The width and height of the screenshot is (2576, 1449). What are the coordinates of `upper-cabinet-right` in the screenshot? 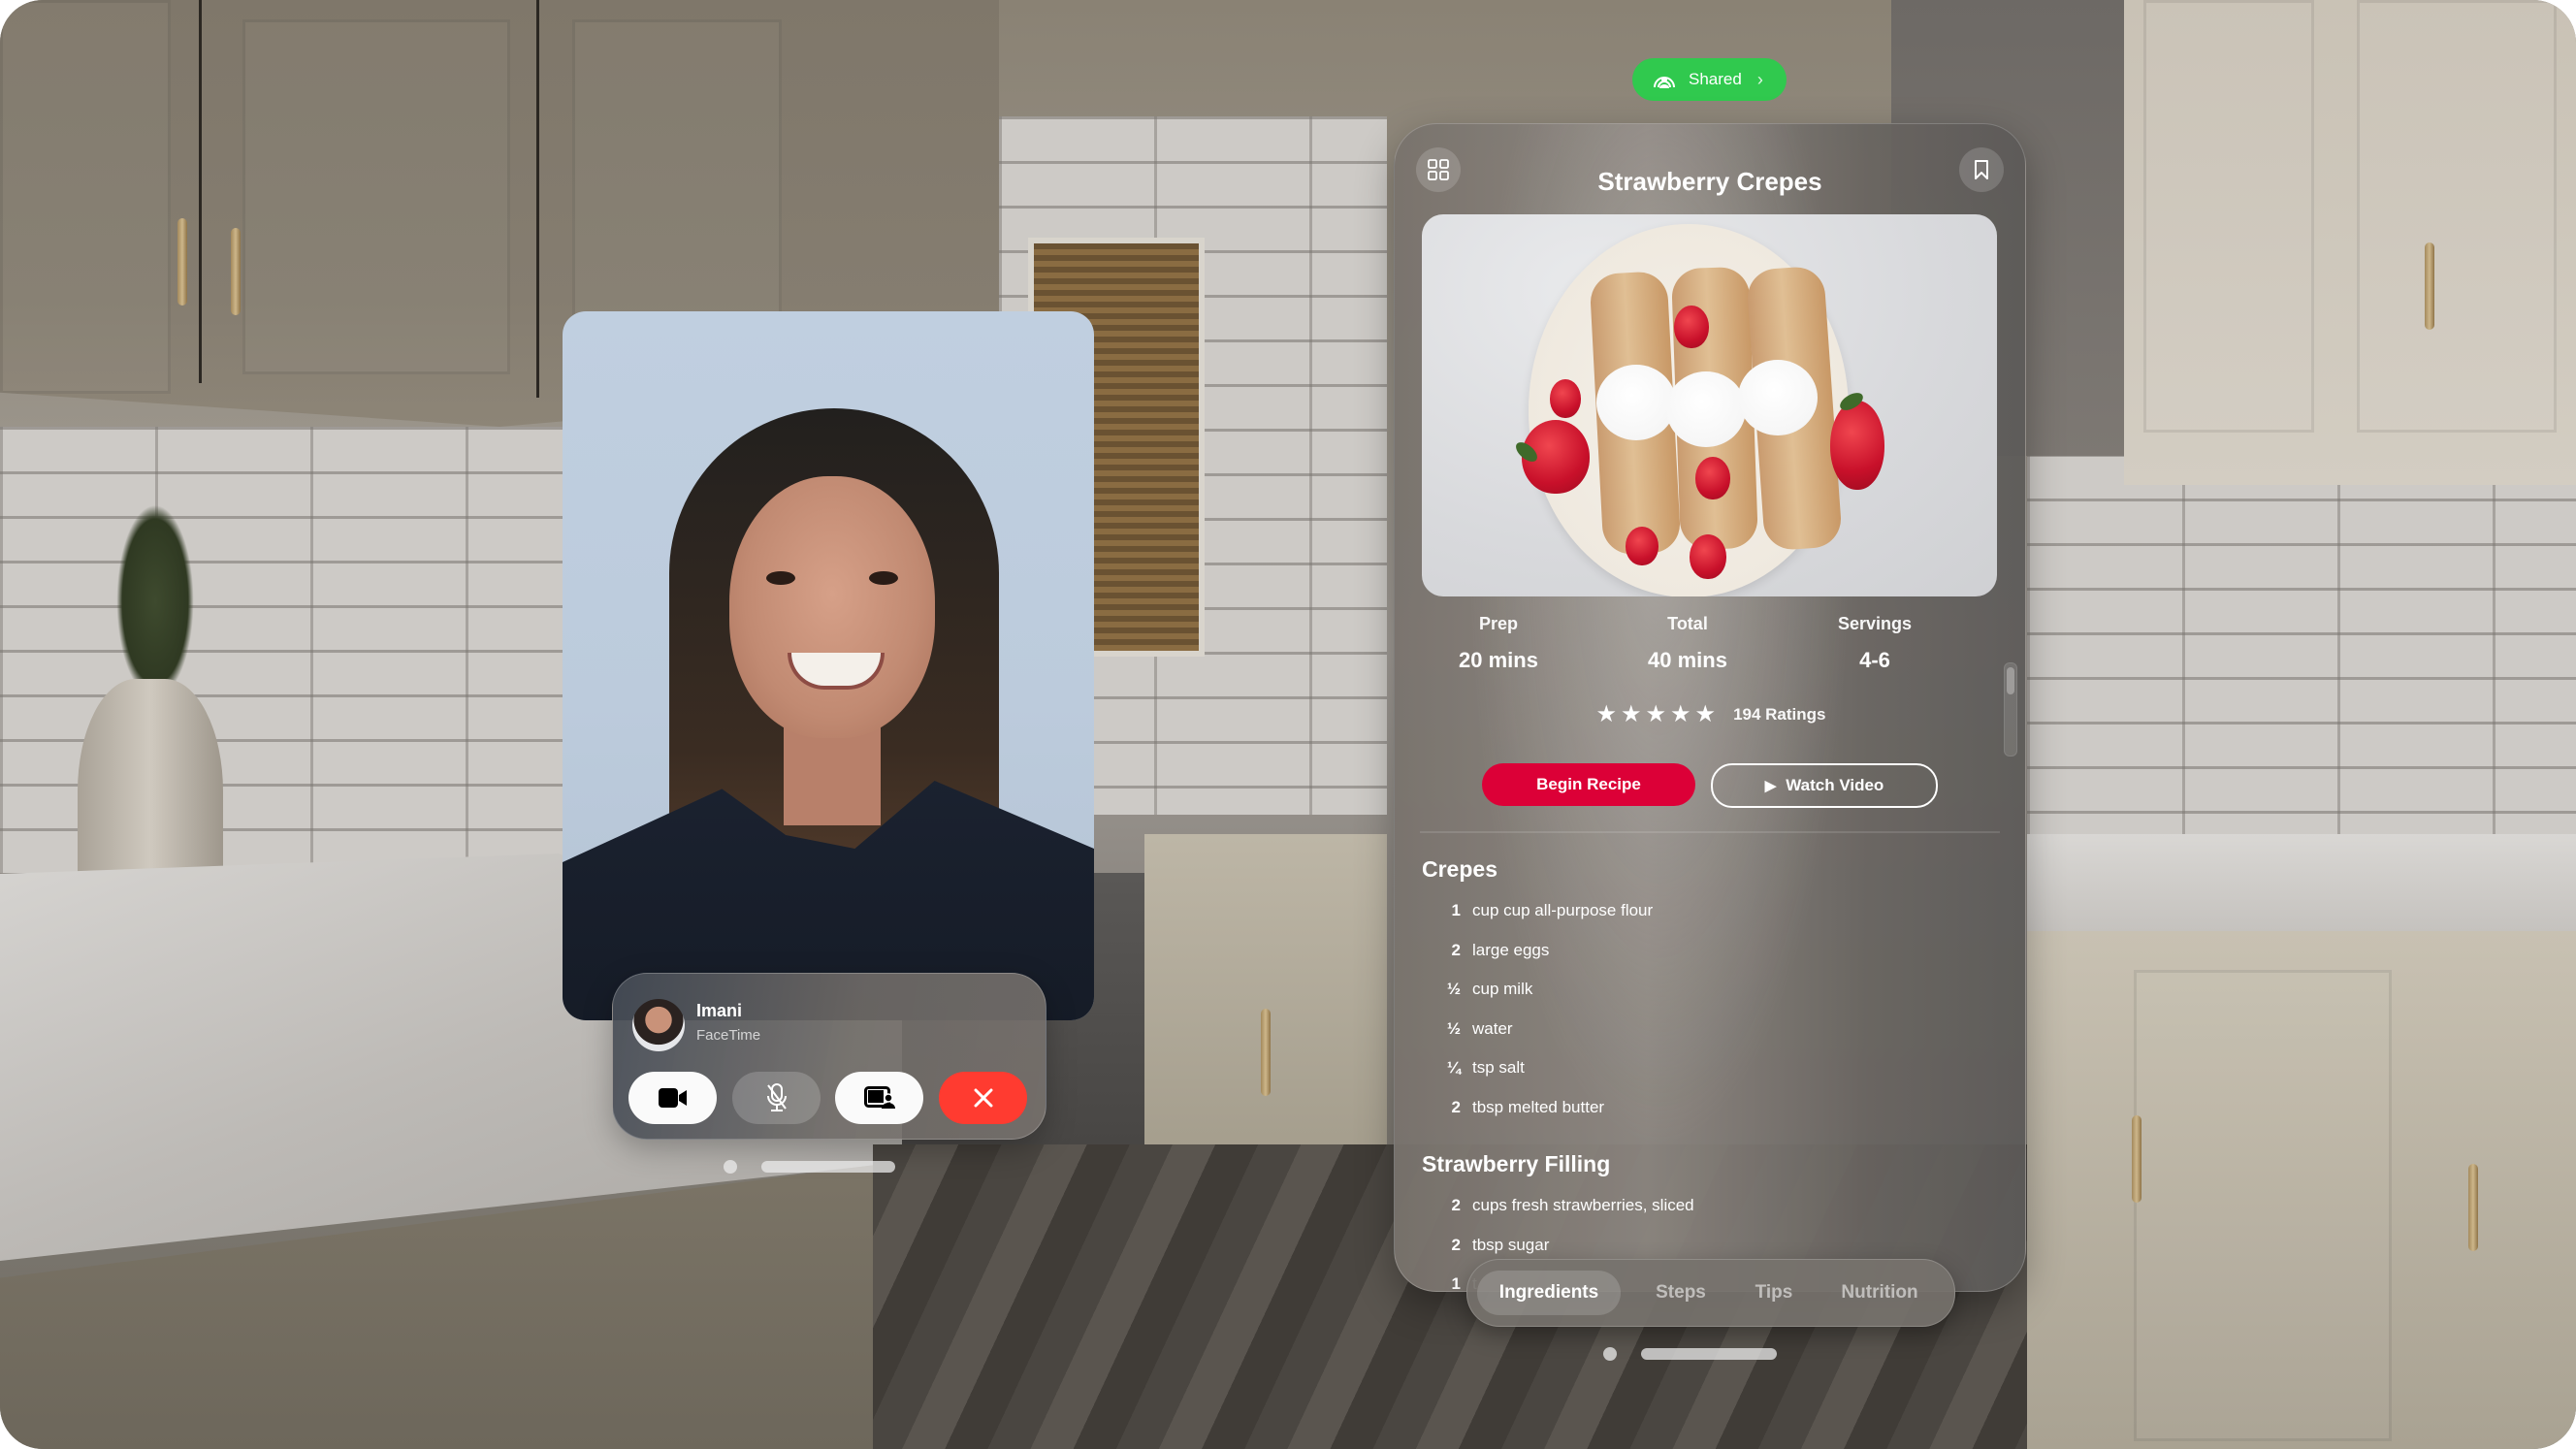 It's located at (2350, 242).